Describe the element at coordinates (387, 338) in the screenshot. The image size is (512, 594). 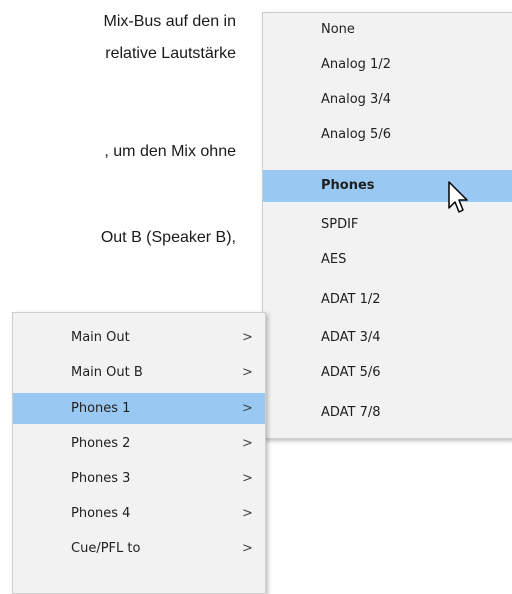
I see `menu-item-adat-3-4: ADAT 3/4` at that location.